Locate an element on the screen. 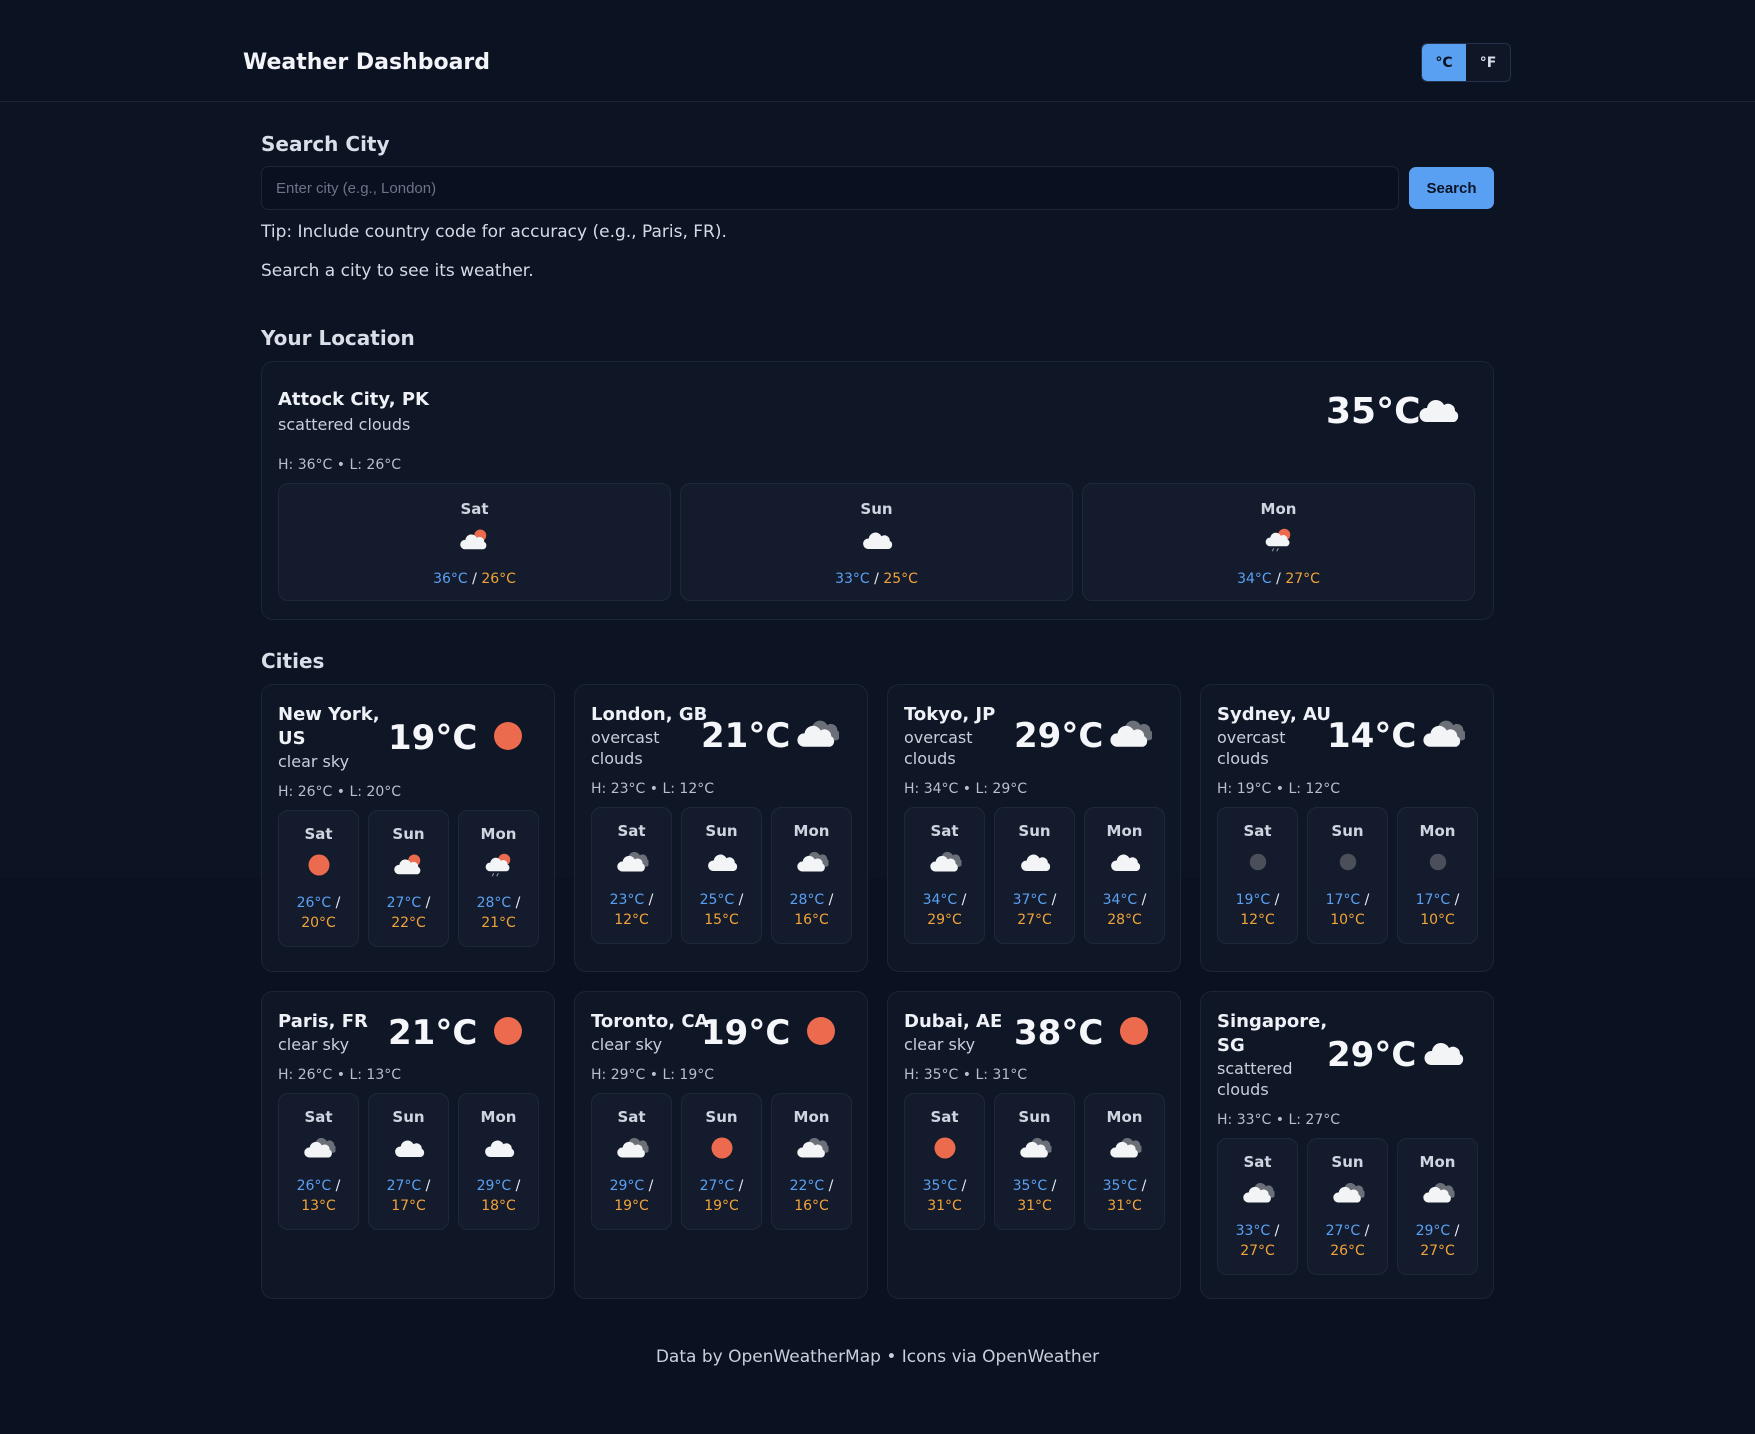 Image resolution: width=1755 pixels, height=1434 pixels. location-city-name: Attock City, PK is located at coordinates (353, 399).